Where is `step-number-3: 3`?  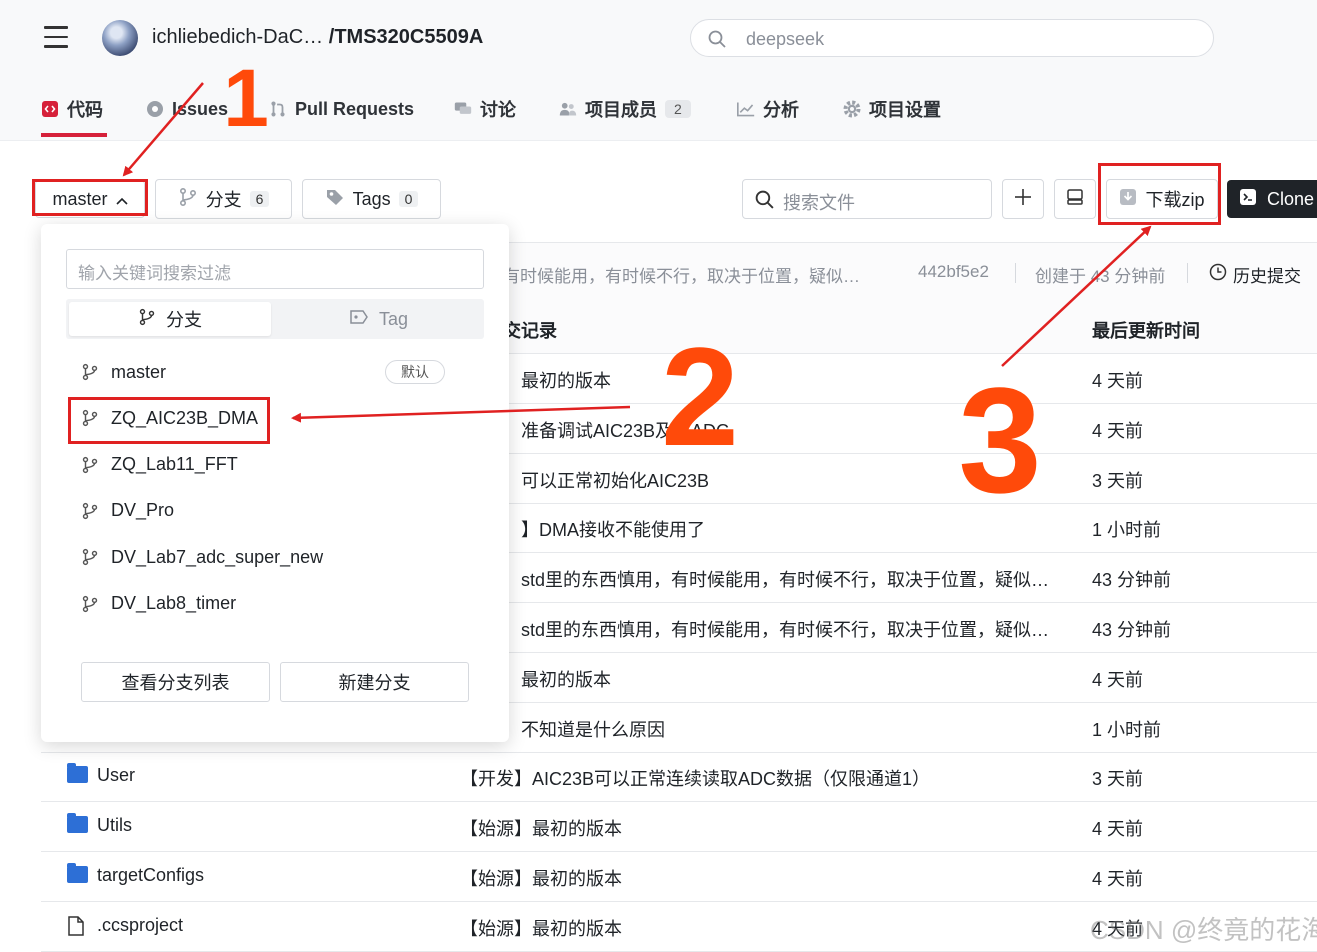
step-number-3: 3 is located at coordinates (999, 440).